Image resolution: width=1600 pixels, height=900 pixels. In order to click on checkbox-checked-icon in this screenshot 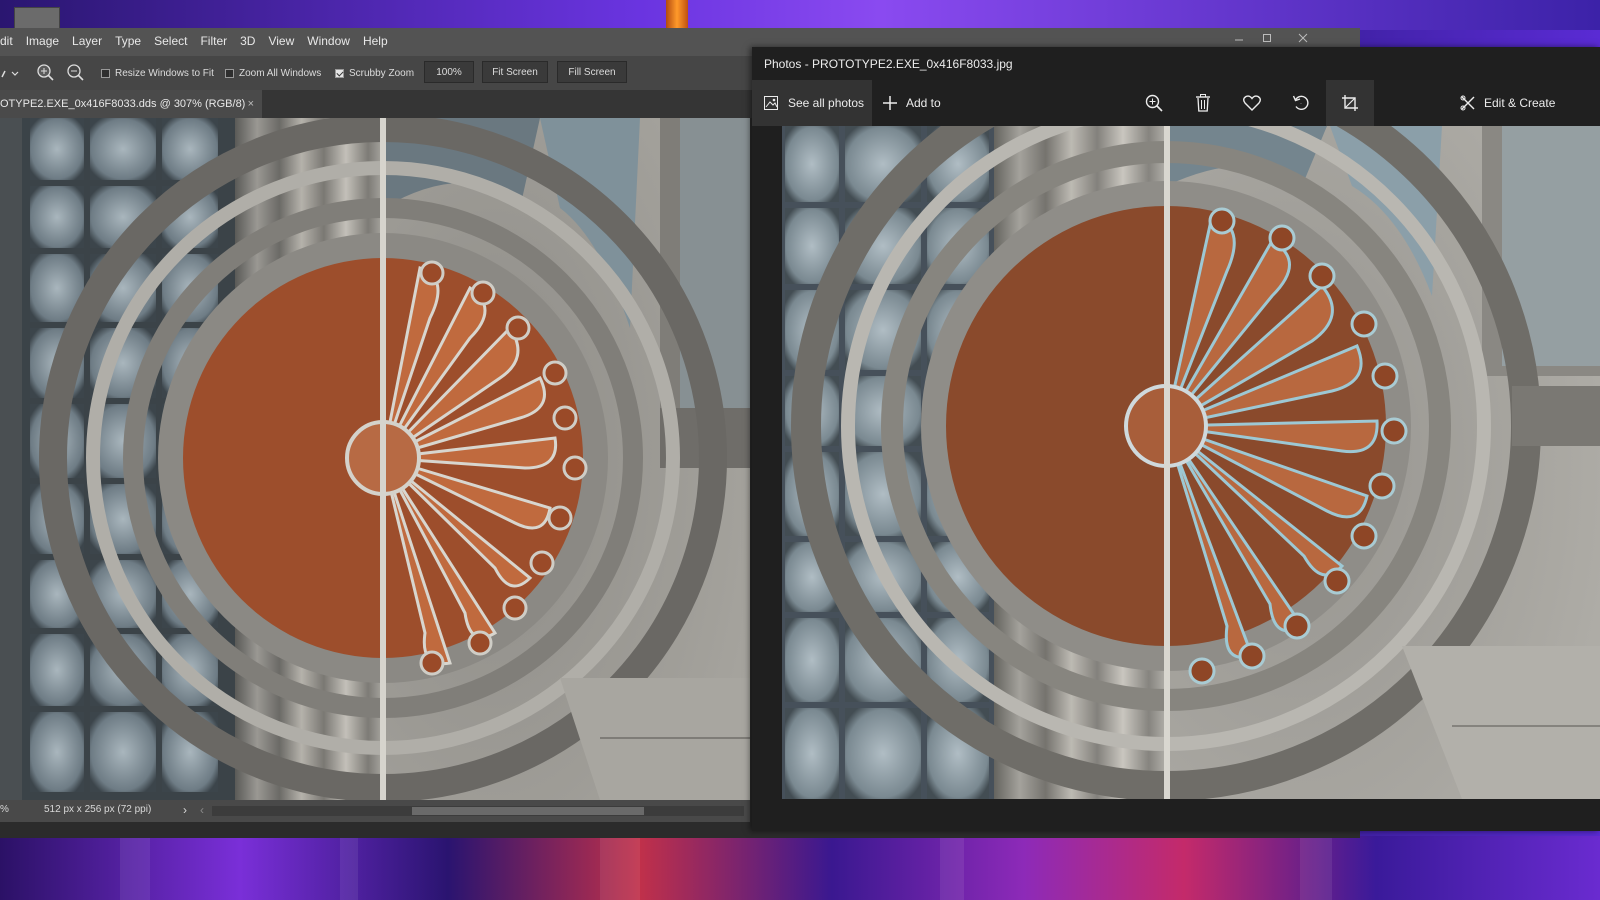, I will do `click(339, 73)`.